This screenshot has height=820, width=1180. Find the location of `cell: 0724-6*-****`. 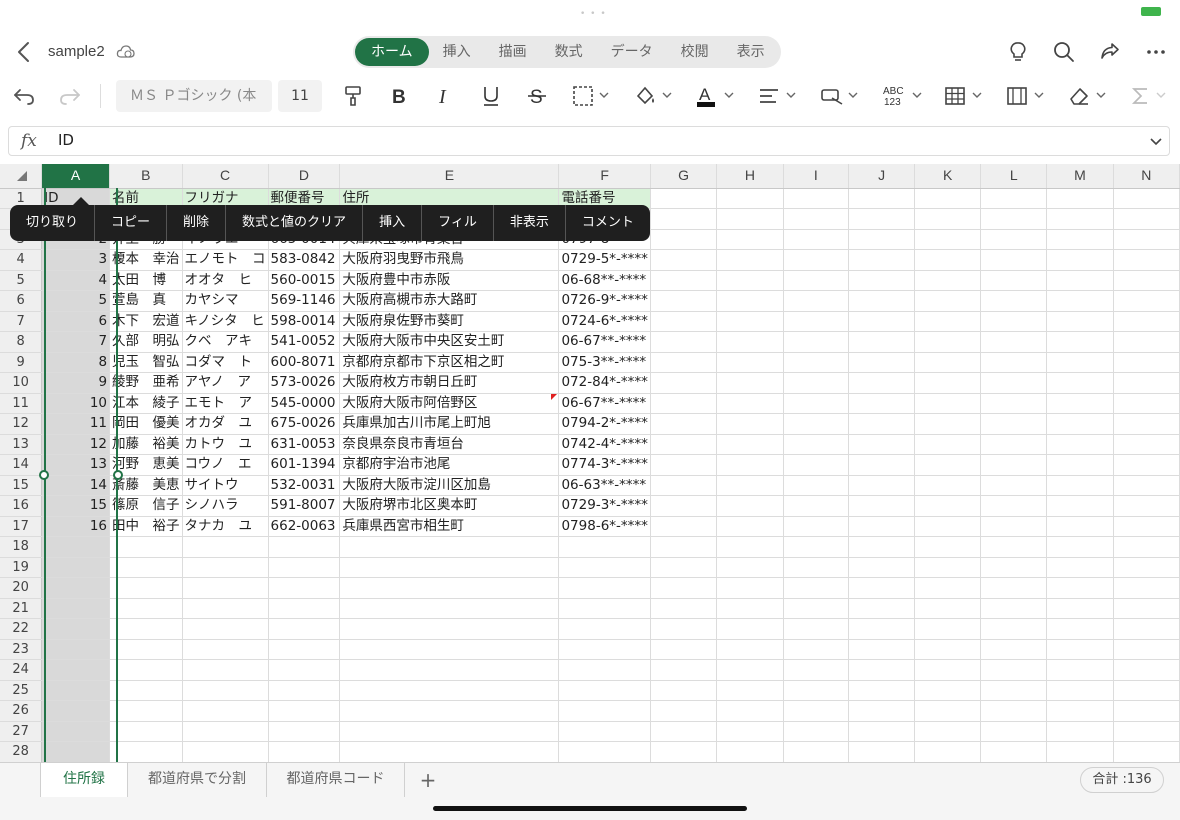

cell: 0724-6*-**** is located at coordinates (604, 321).